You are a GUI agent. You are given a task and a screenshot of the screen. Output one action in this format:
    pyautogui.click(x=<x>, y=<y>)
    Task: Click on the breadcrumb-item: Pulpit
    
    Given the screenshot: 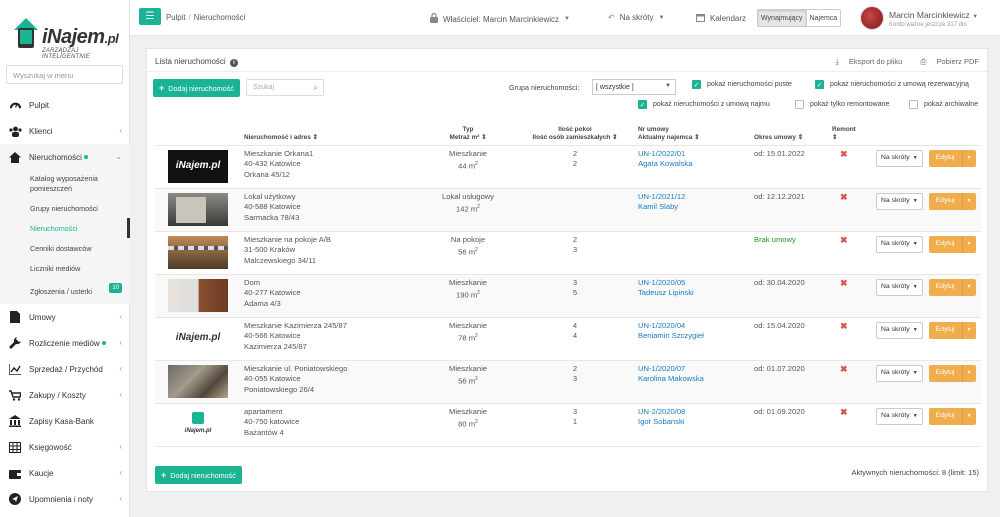 What is the action you would take?
    pyautogui.click(x=176, y=17)
    